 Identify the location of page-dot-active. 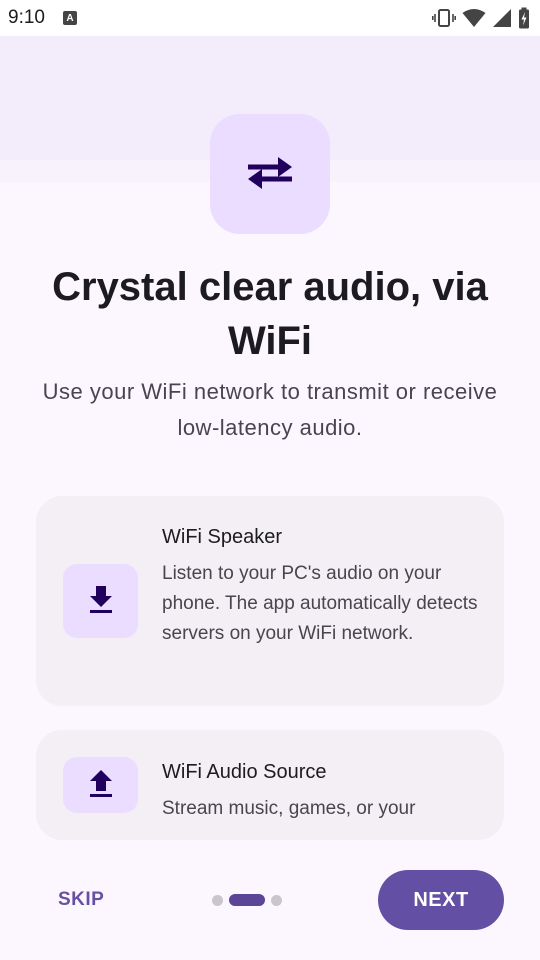
(247, 900).